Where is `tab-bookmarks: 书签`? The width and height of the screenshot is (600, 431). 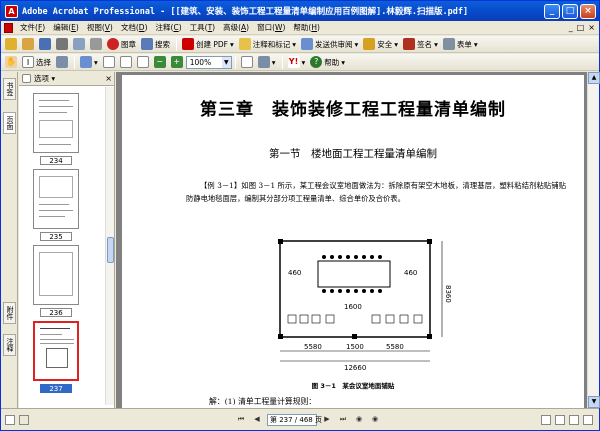 tab-bookmarks: 书签 is located at coordinates (9, 89).